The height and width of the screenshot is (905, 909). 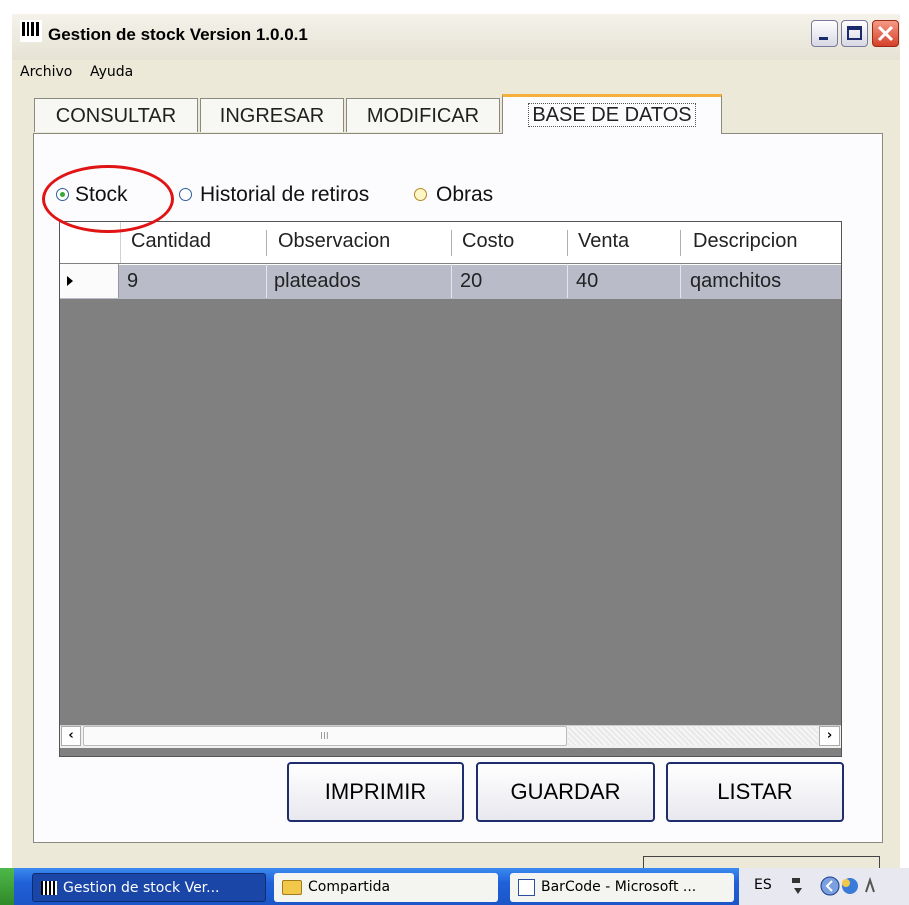 What do you see at coordinates (185, 194) in the screenshot?
I see `radio-historial` at bounding box center [185, 194].